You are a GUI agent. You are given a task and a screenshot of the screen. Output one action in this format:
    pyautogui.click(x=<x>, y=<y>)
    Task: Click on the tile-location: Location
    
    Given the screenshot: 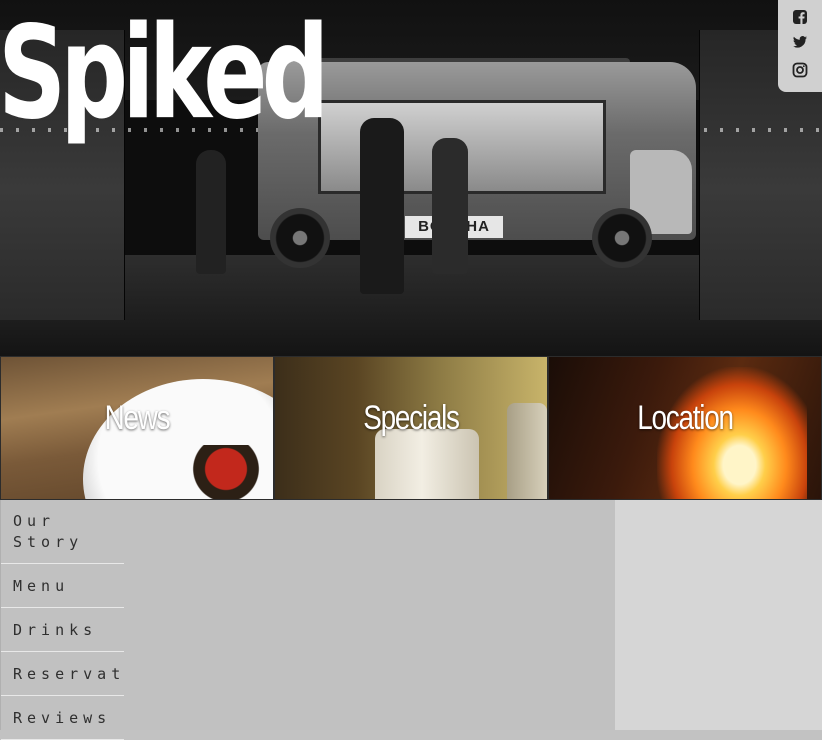 What is the action you would take?
    pyautogui.click(x=685, y=428)
    